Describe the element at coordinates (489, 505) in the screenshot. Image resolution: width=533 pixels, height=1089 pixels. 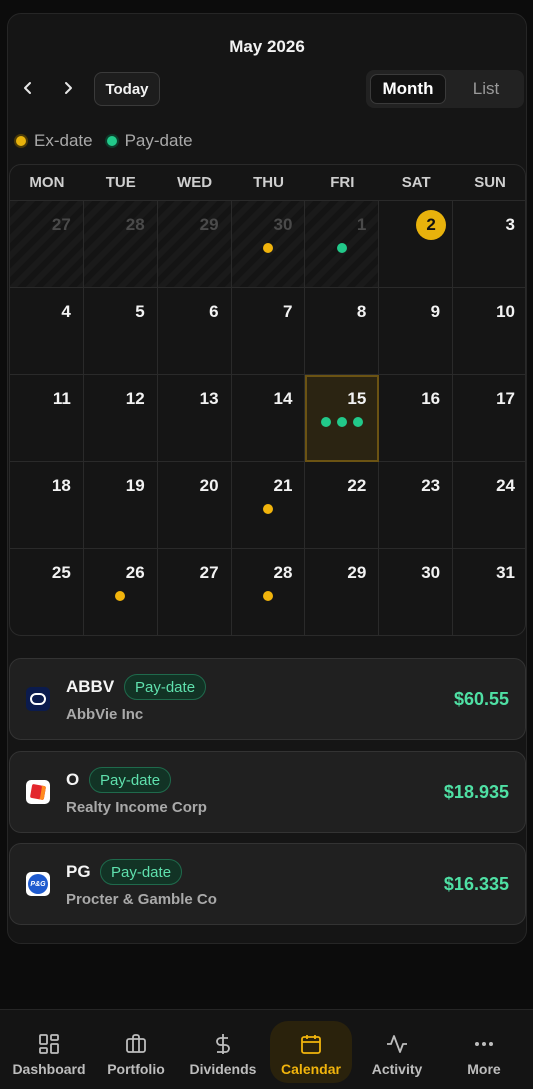
I see `day-cell: 24` at that location.